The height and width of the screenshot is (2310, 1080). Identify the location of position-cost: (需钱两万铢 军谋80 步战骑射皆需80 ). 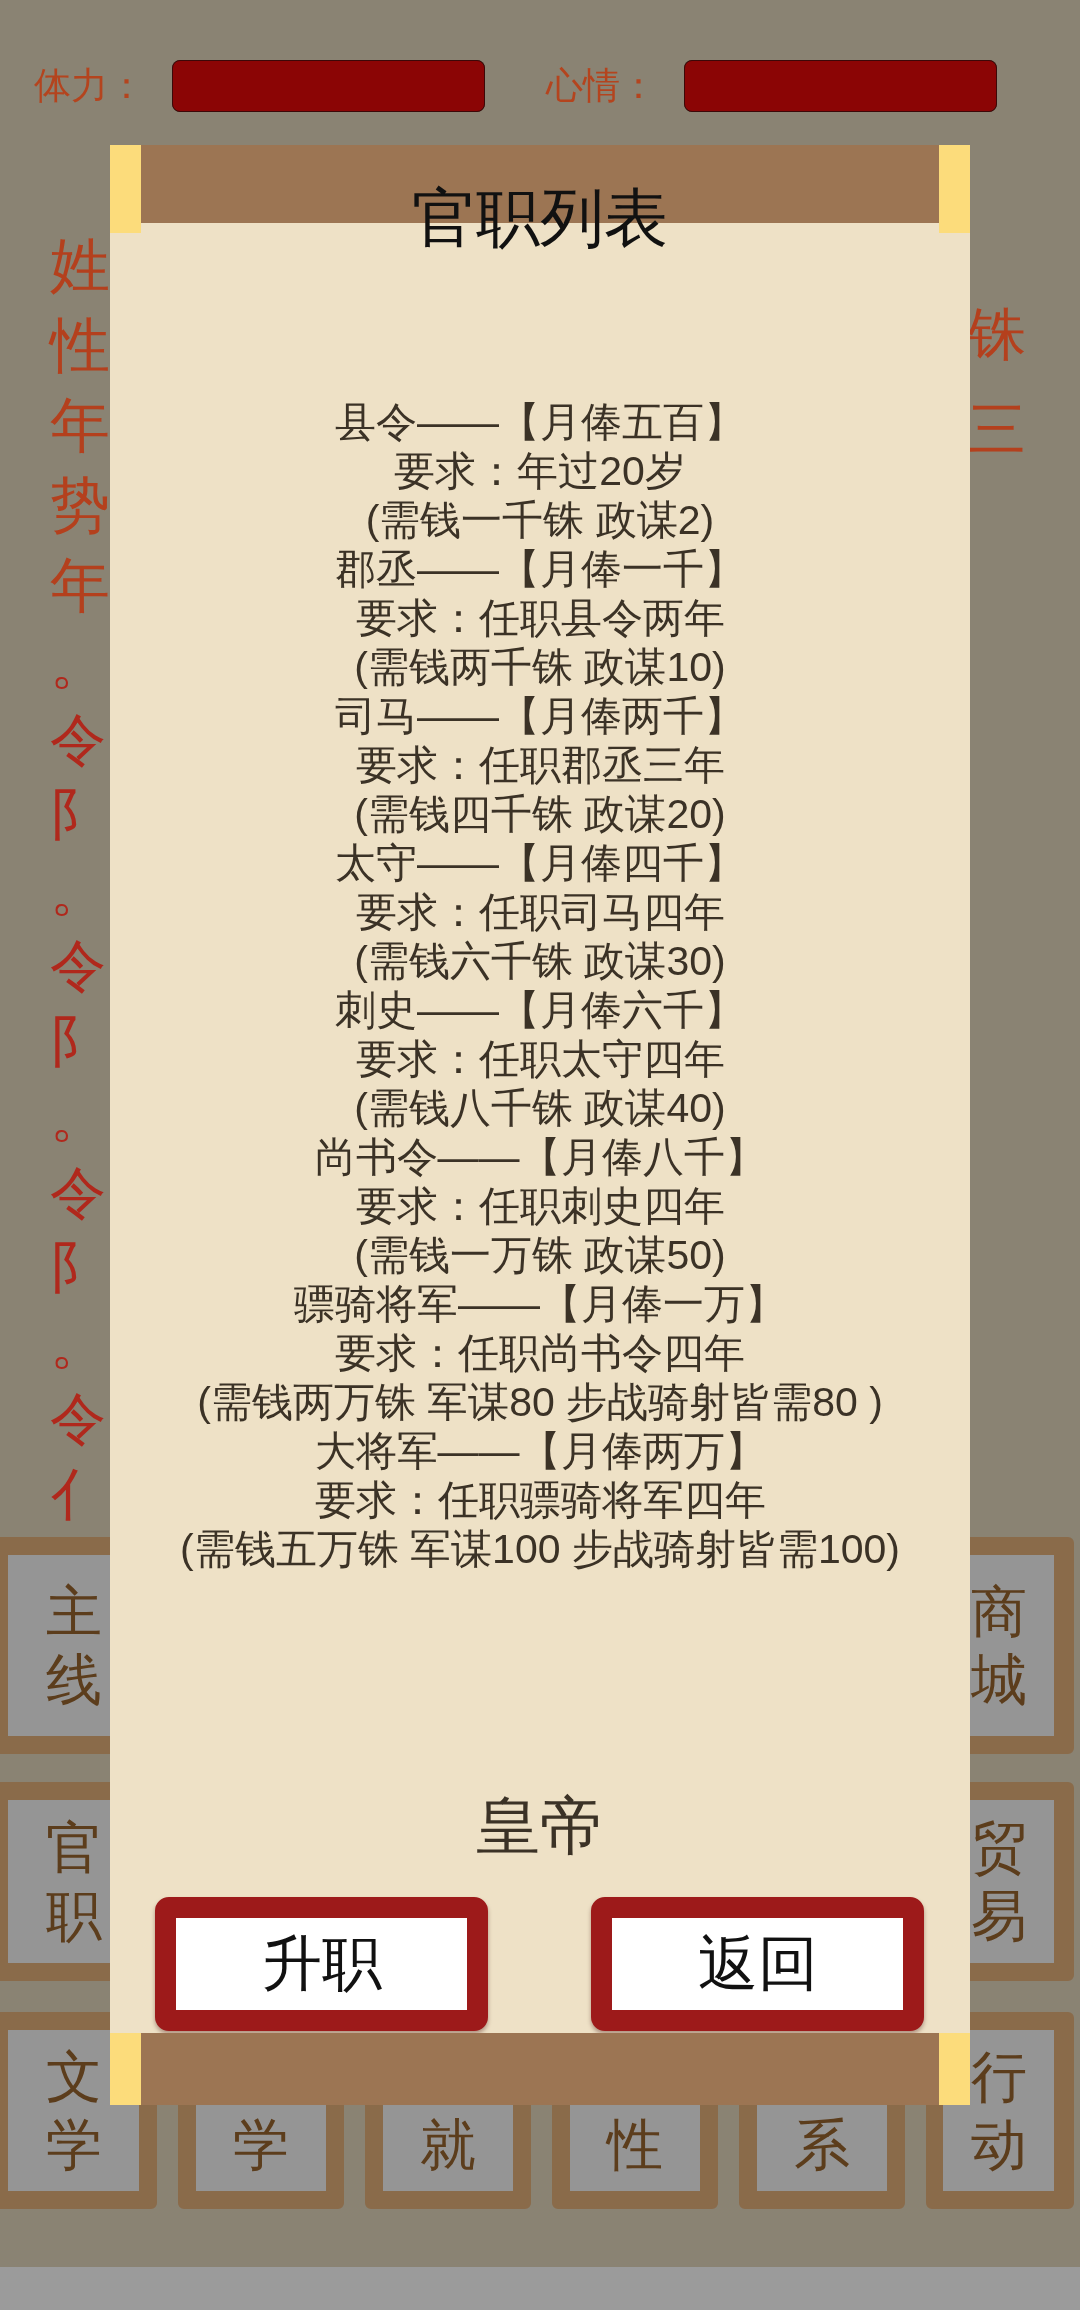
(540, 1402).